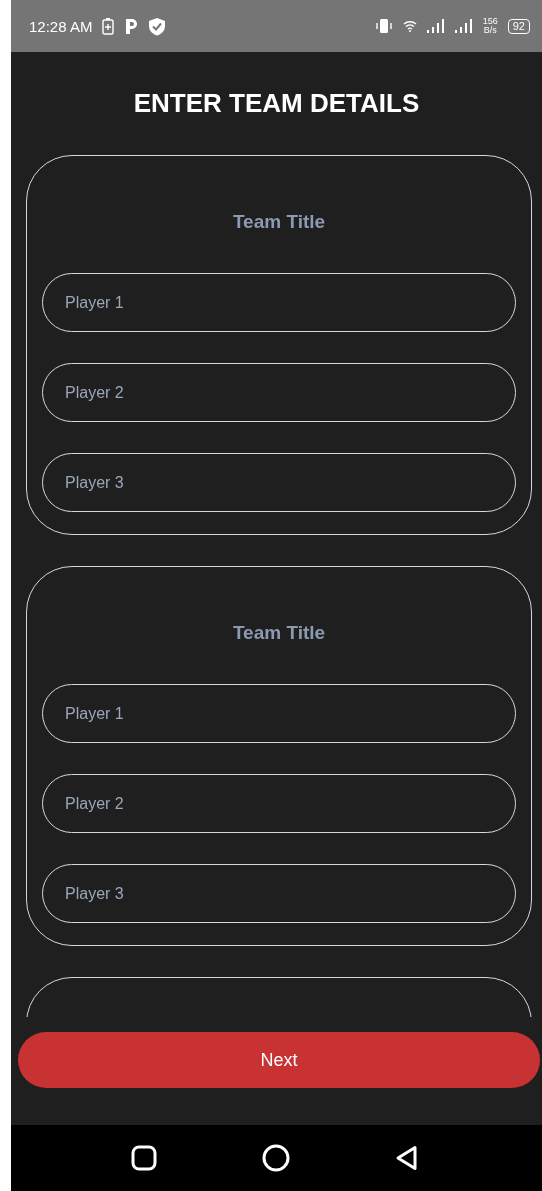  I want to click on recents-icon, so click(143, 1158).